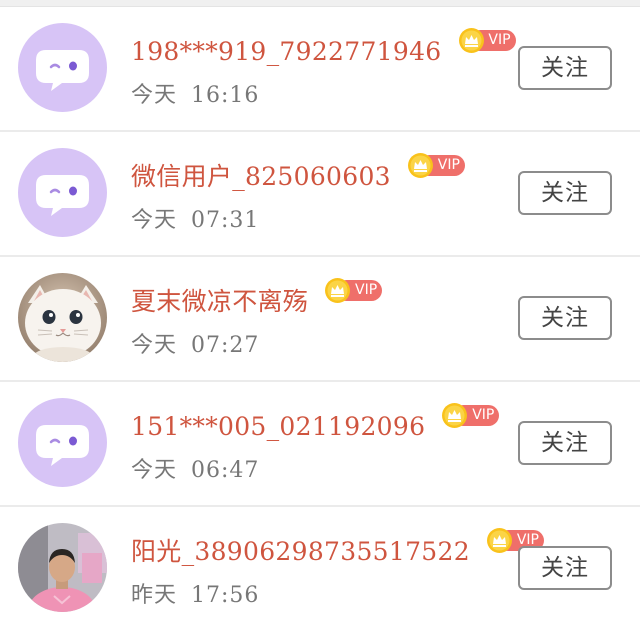  I want to click on time-label: 07:27, so click(225, 345).